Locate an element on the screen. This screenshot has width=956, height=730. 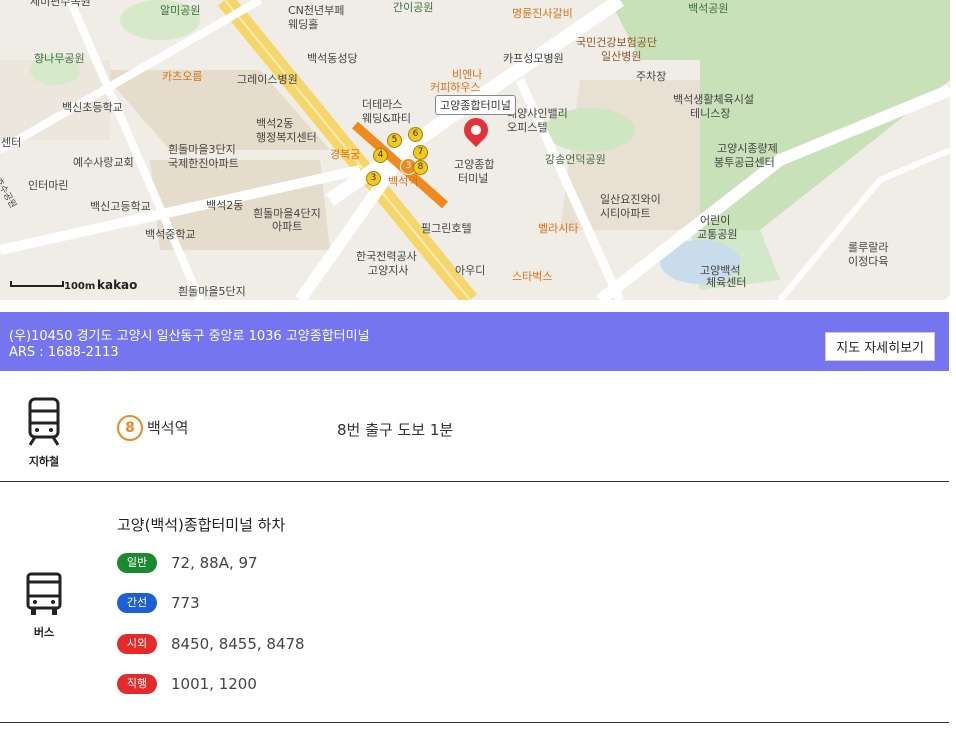
ars-text: ARS : 1688-2113 is located at coordinates (64, 352).